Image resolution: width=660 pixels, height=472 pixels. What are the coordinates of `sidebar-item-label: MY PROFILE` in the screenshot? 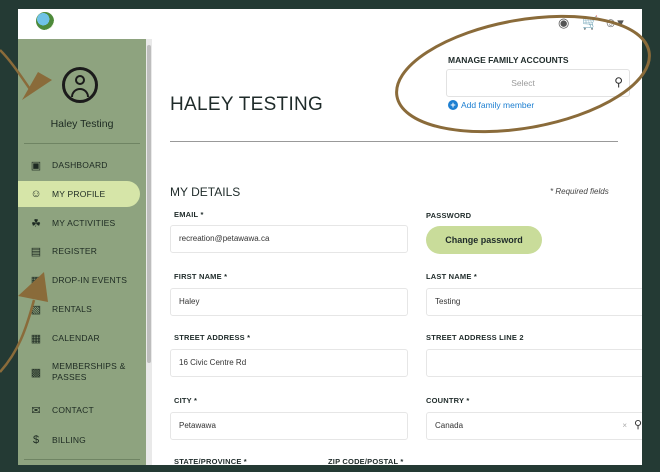 It's located at (79, 193).